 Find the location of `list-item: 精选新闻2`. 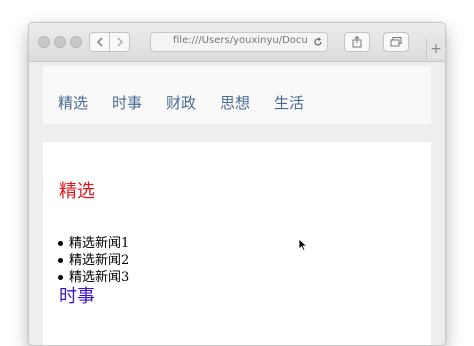

list-item: 精选新闻2 is located at coordinates (92, 260).